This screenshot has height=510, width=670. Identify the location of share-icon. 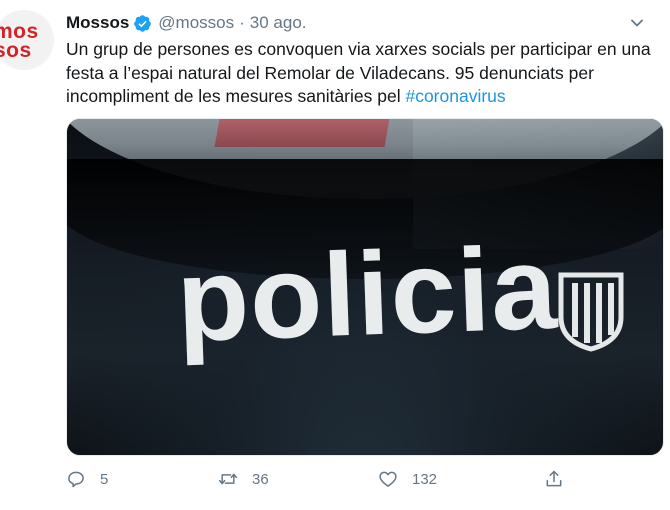
(554, 478).